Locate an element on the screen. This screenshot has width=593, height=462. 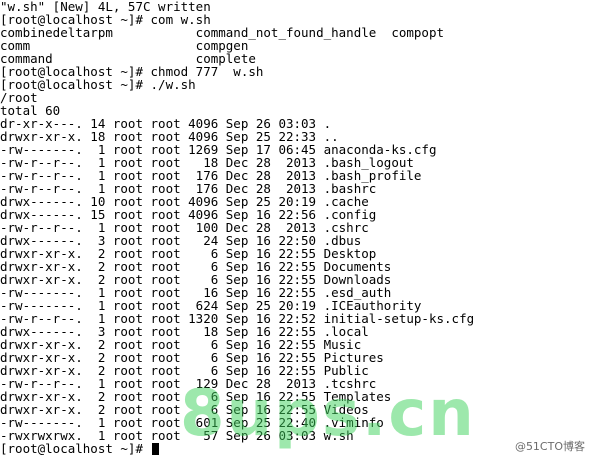
command-prompt-line: [root@localhost ~]# is located at coordinates (296, 448).